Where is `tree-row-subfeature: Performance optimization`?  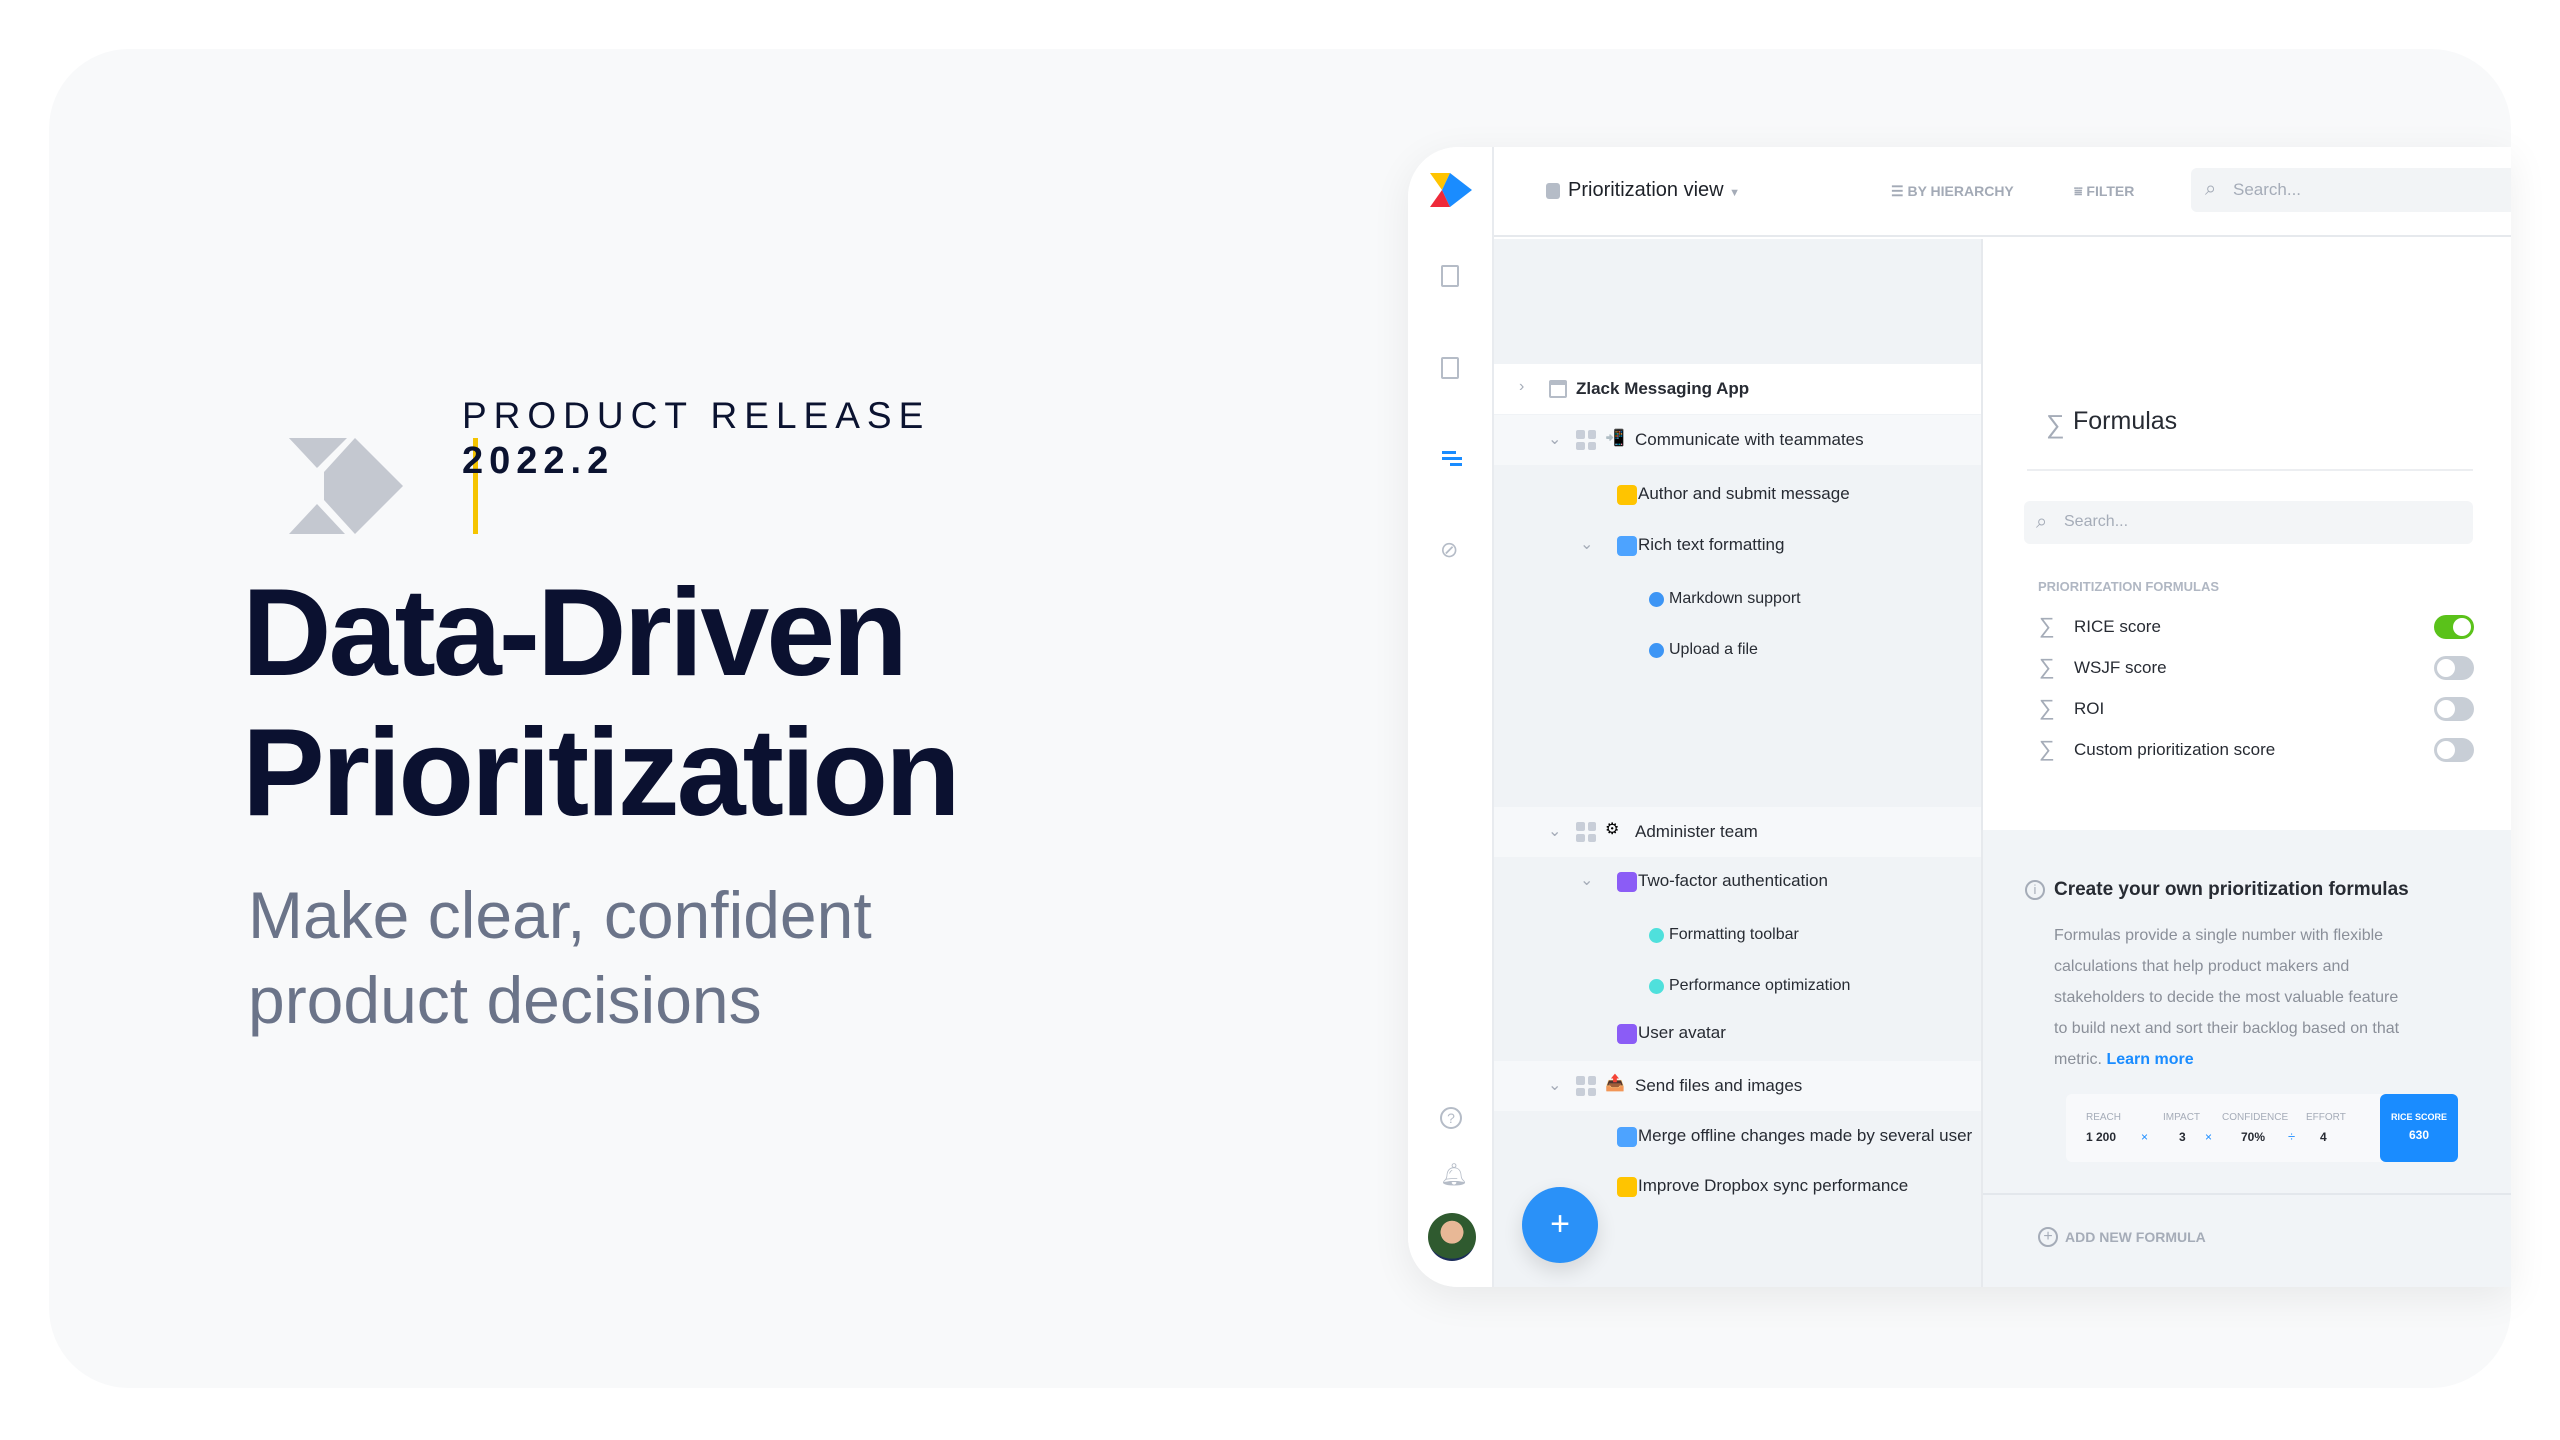
tree-row-subfeature: Performance optimization is located at coordinates (1737, 986).